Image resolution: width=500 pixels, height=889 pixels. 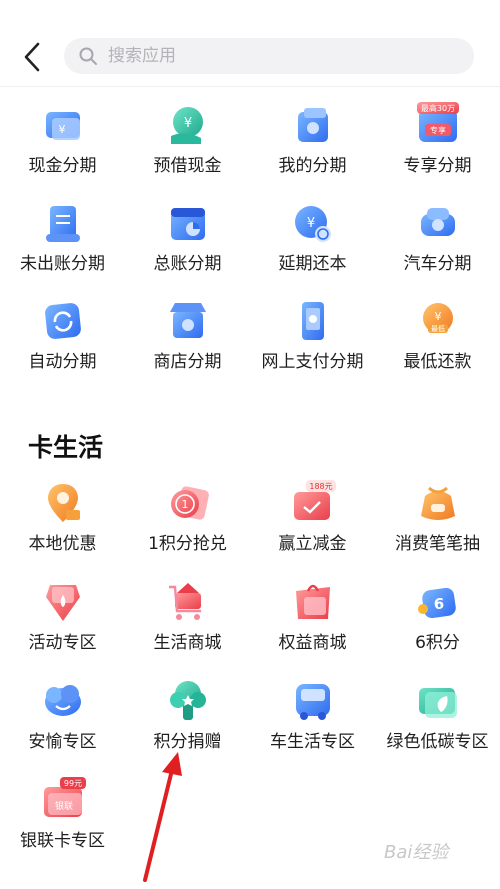 What do you see at coordinates (62, 245) in the screenshot?
I see `app-item: 未出账分期` at bounding box center [62, 245].